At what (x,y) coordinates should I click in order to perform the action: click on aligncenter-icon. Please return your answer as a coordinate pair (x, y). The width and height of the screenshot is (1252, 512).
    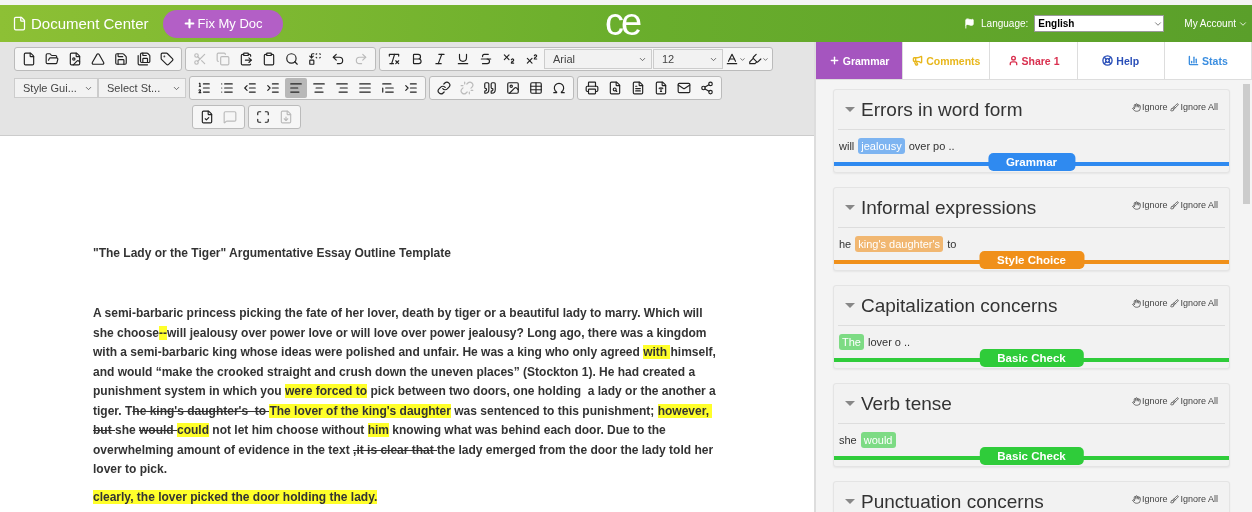
    Looking at the image, I should click on (319, 88).